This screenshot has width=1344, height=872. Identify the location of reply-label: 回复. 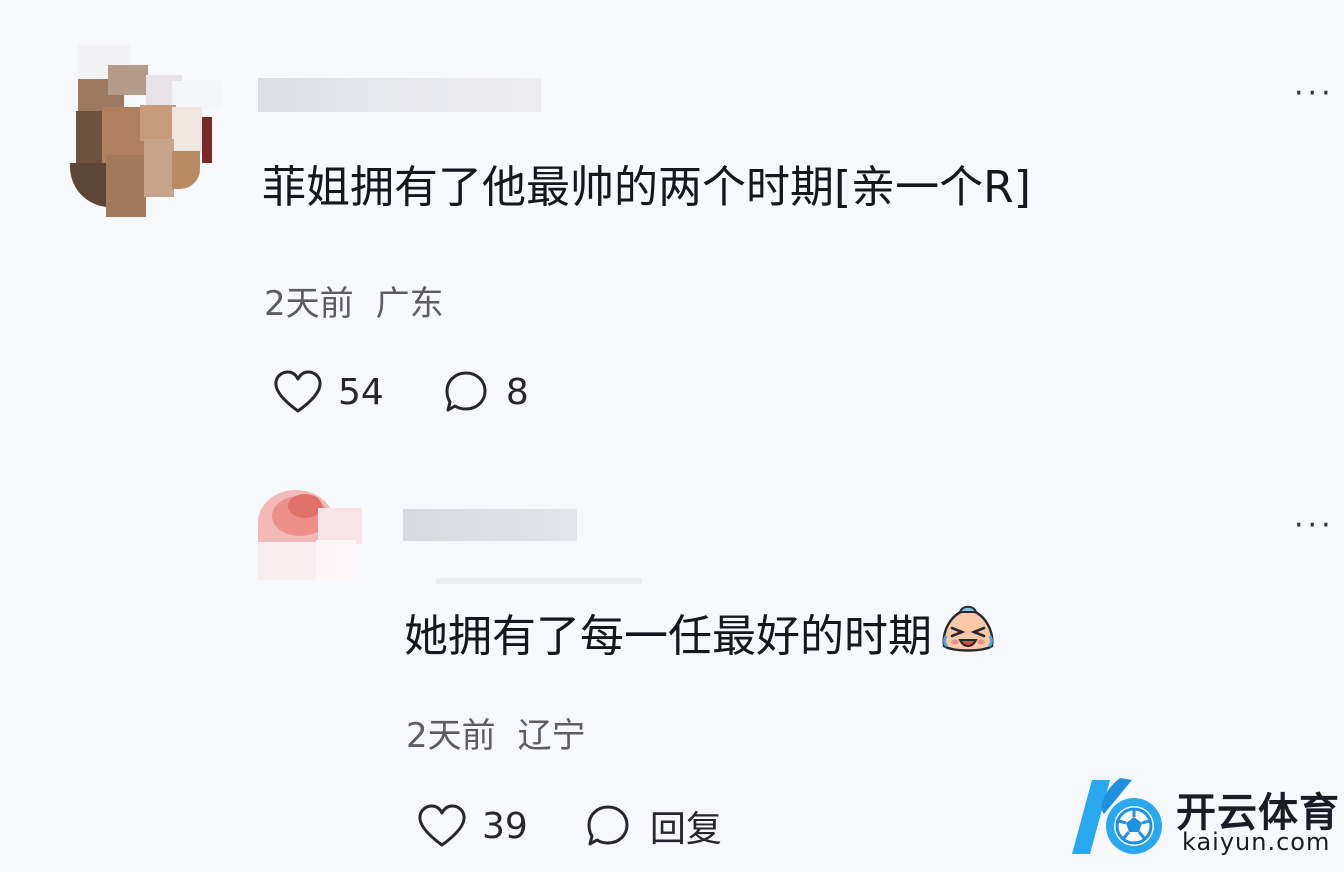
(685, 829).